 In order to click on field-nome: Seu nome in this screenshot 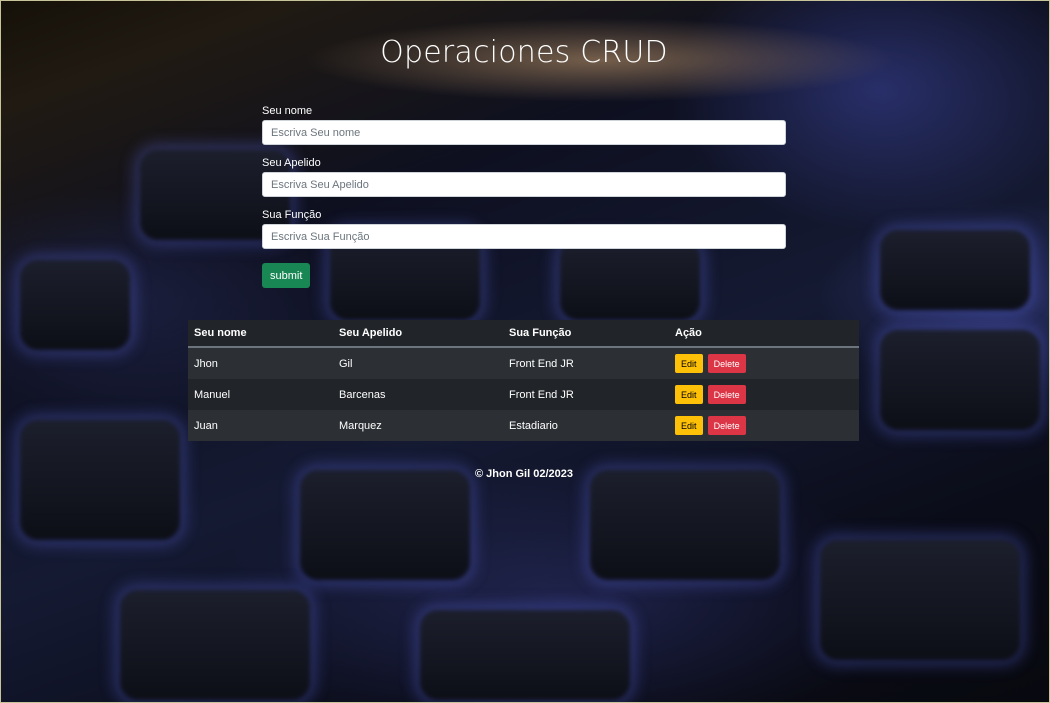, I will do `click(524, 125)`.